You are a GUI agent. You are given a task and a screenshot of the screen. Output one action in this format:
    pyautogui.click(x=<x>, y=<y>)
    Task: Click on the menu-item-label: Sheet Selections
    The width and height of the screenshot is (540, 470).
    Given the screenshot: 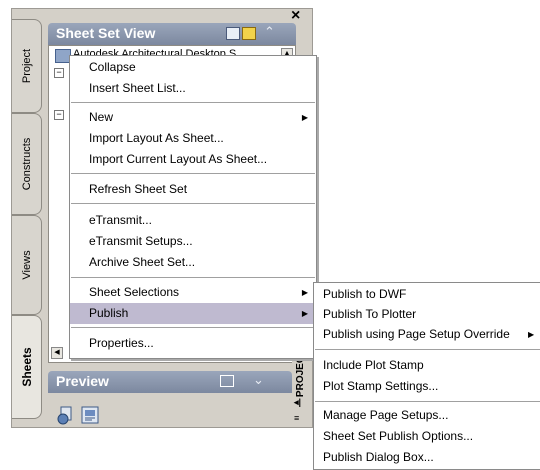 What is the action you would take?
    pyautogui.click(x=134, y=292)
    